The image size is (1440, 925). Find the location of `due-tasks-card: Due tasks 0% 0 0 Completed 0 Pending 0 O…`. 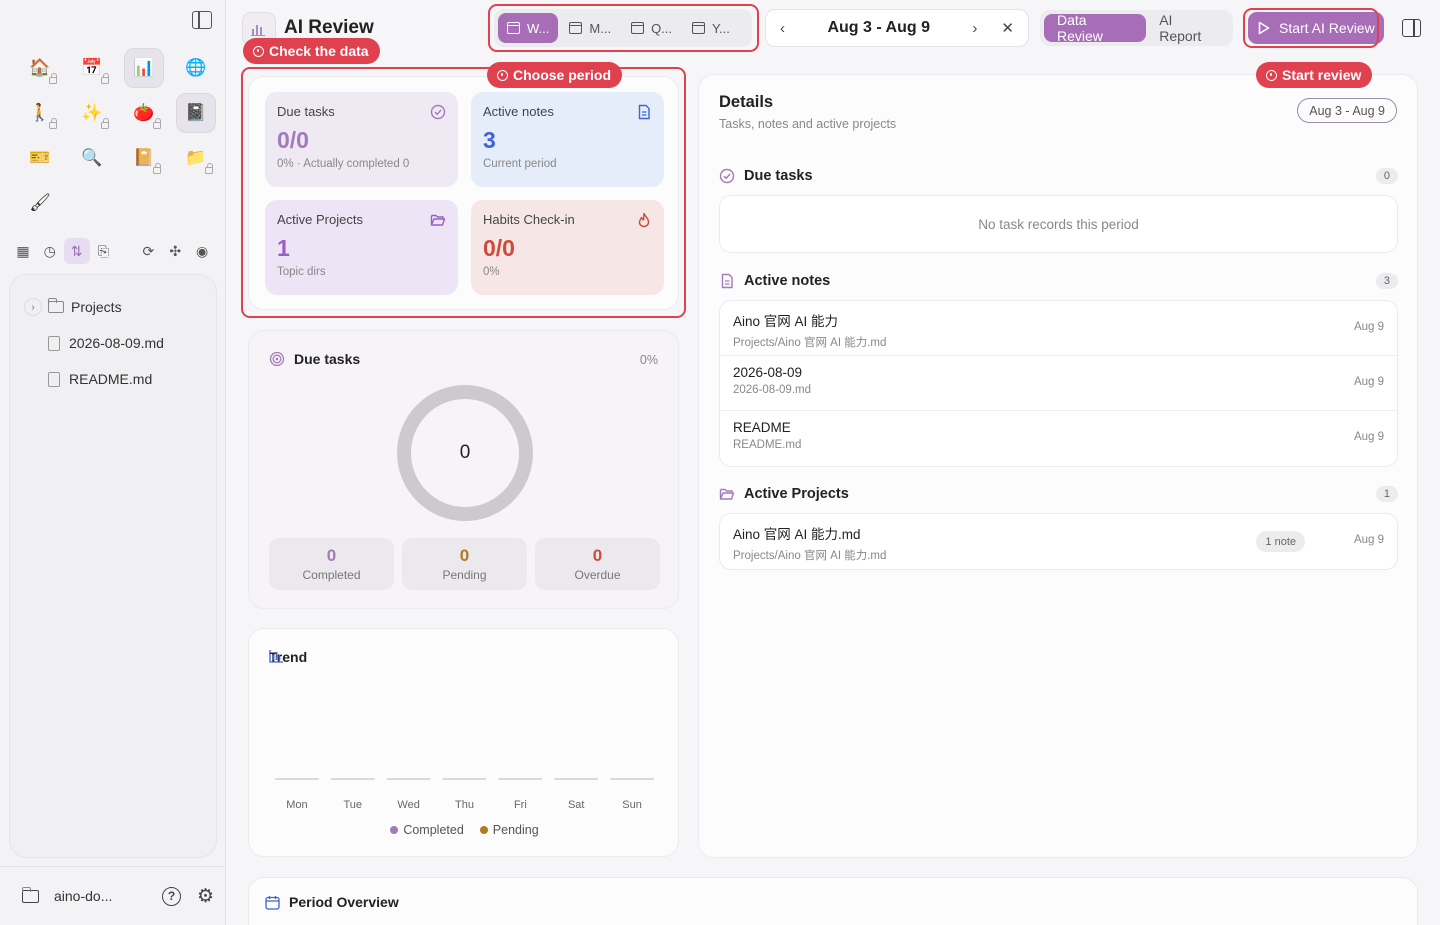

due-tasks-card: Due tasks 0% 0 0 Completed 0 Pending 0 O… is located at coordinates (463, 469).